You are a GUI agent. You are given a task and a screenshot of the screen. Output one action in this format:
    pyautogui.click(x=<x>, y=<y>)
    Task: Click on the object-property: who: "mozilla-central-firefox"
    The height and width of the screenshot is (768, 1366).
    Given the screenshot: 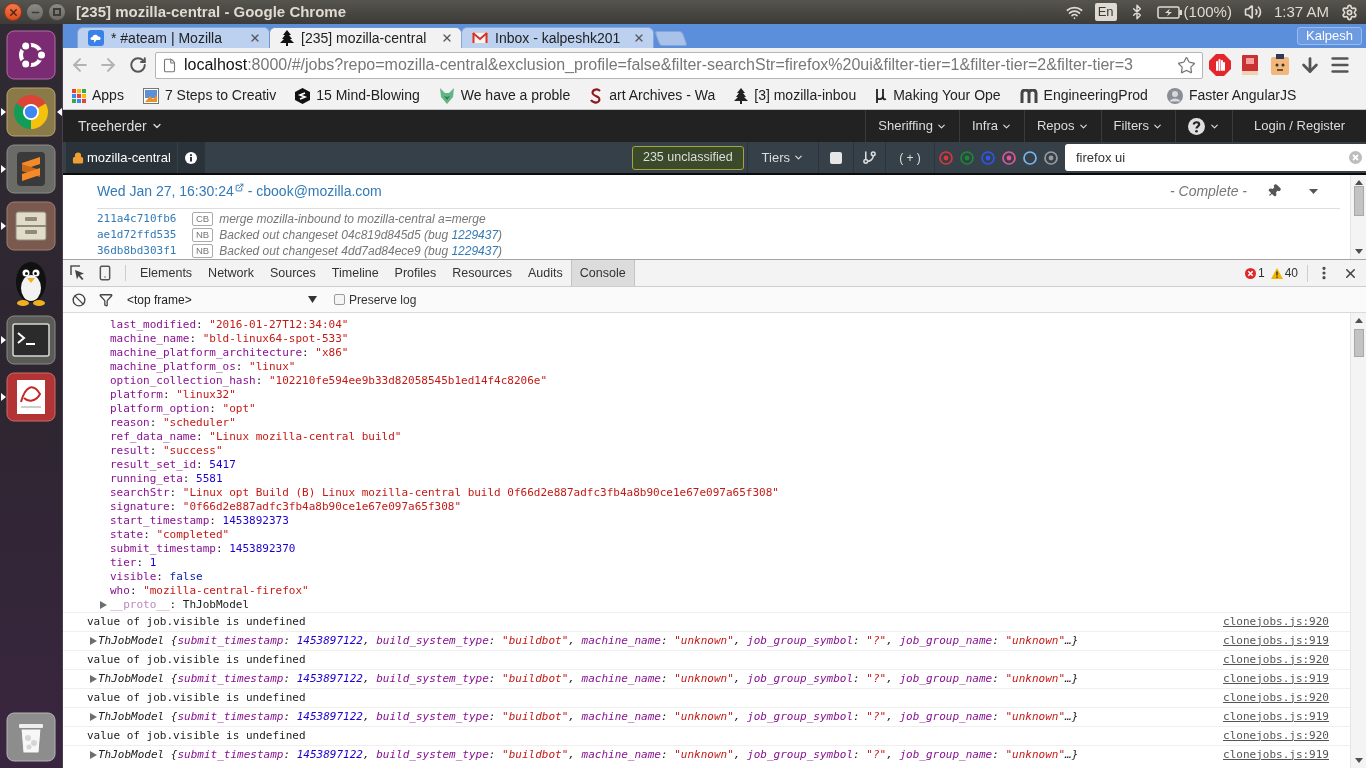 What is the action you would take?
    pyautogui.click(x=209, y=590)
    